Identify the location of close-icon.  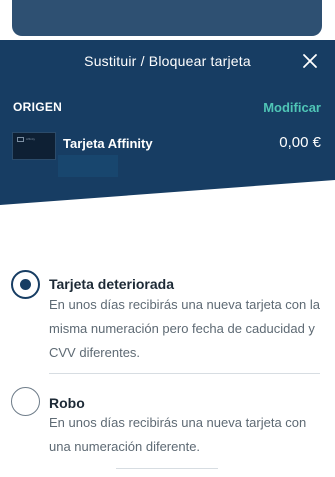
(310, 61).